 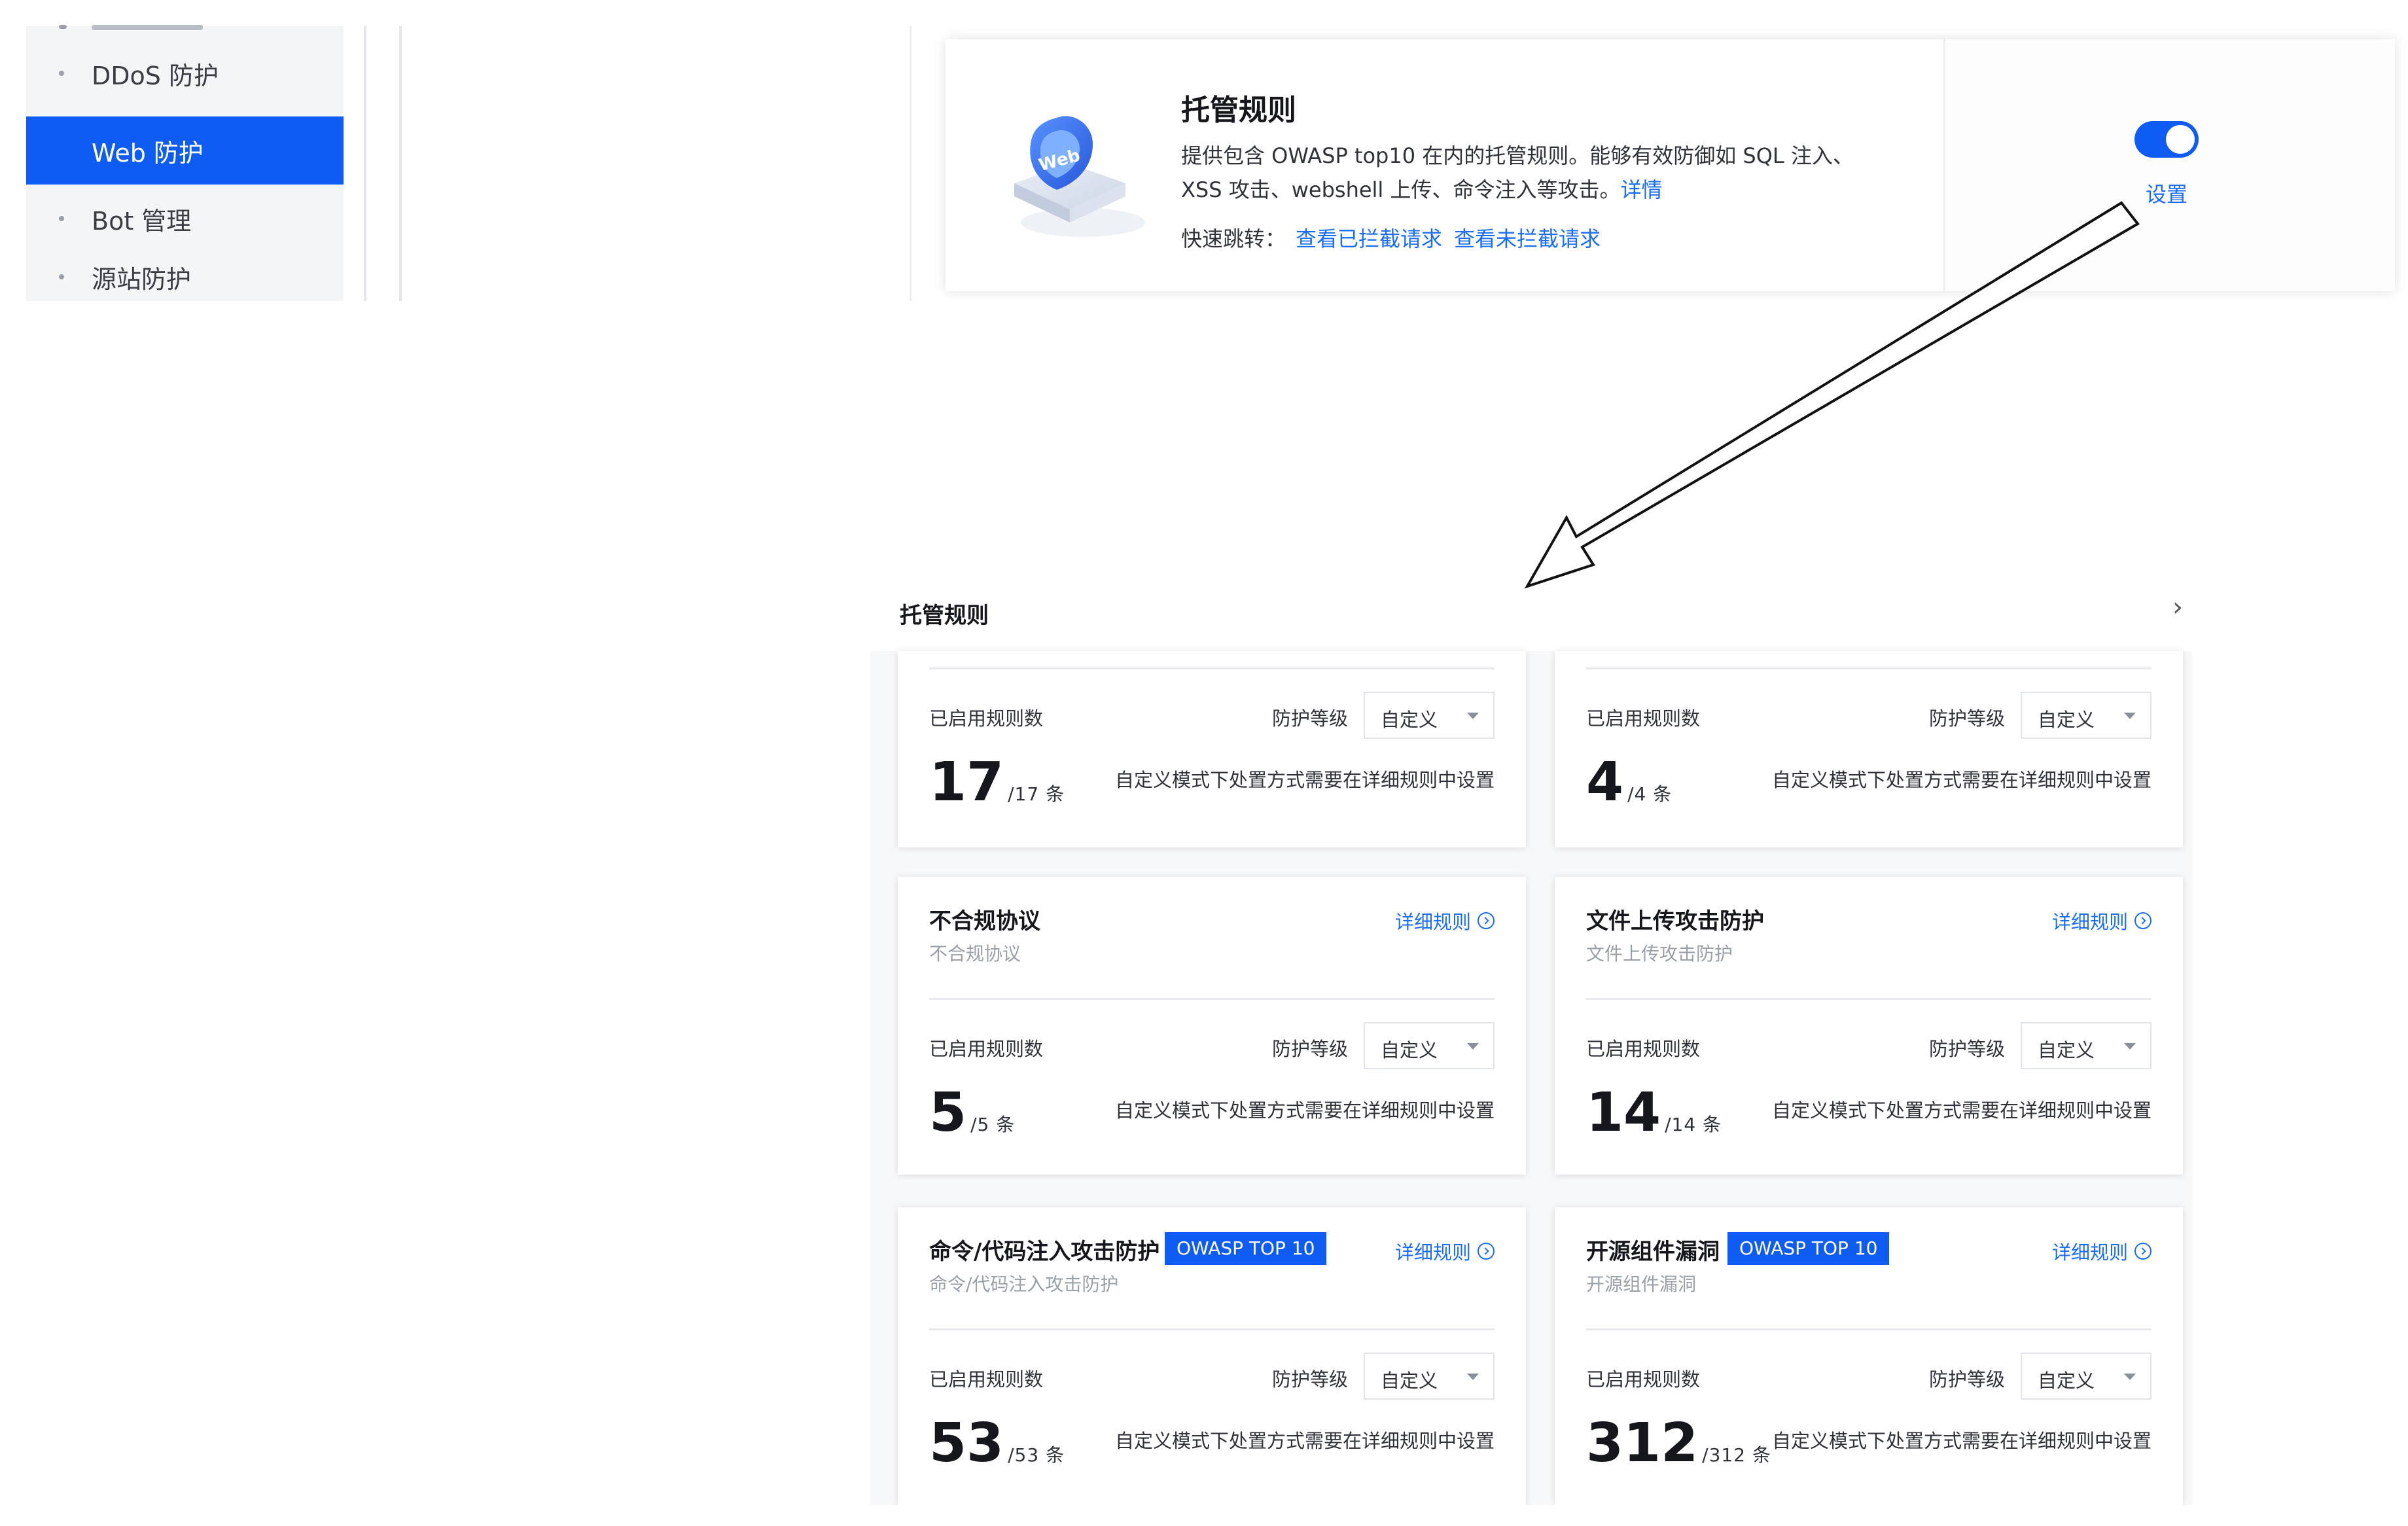 What do you see at coordinates (972, 1113) in the screenshot?
I see `enabled-rule-count: 5/5 条` at bounding box center [972, 1113].